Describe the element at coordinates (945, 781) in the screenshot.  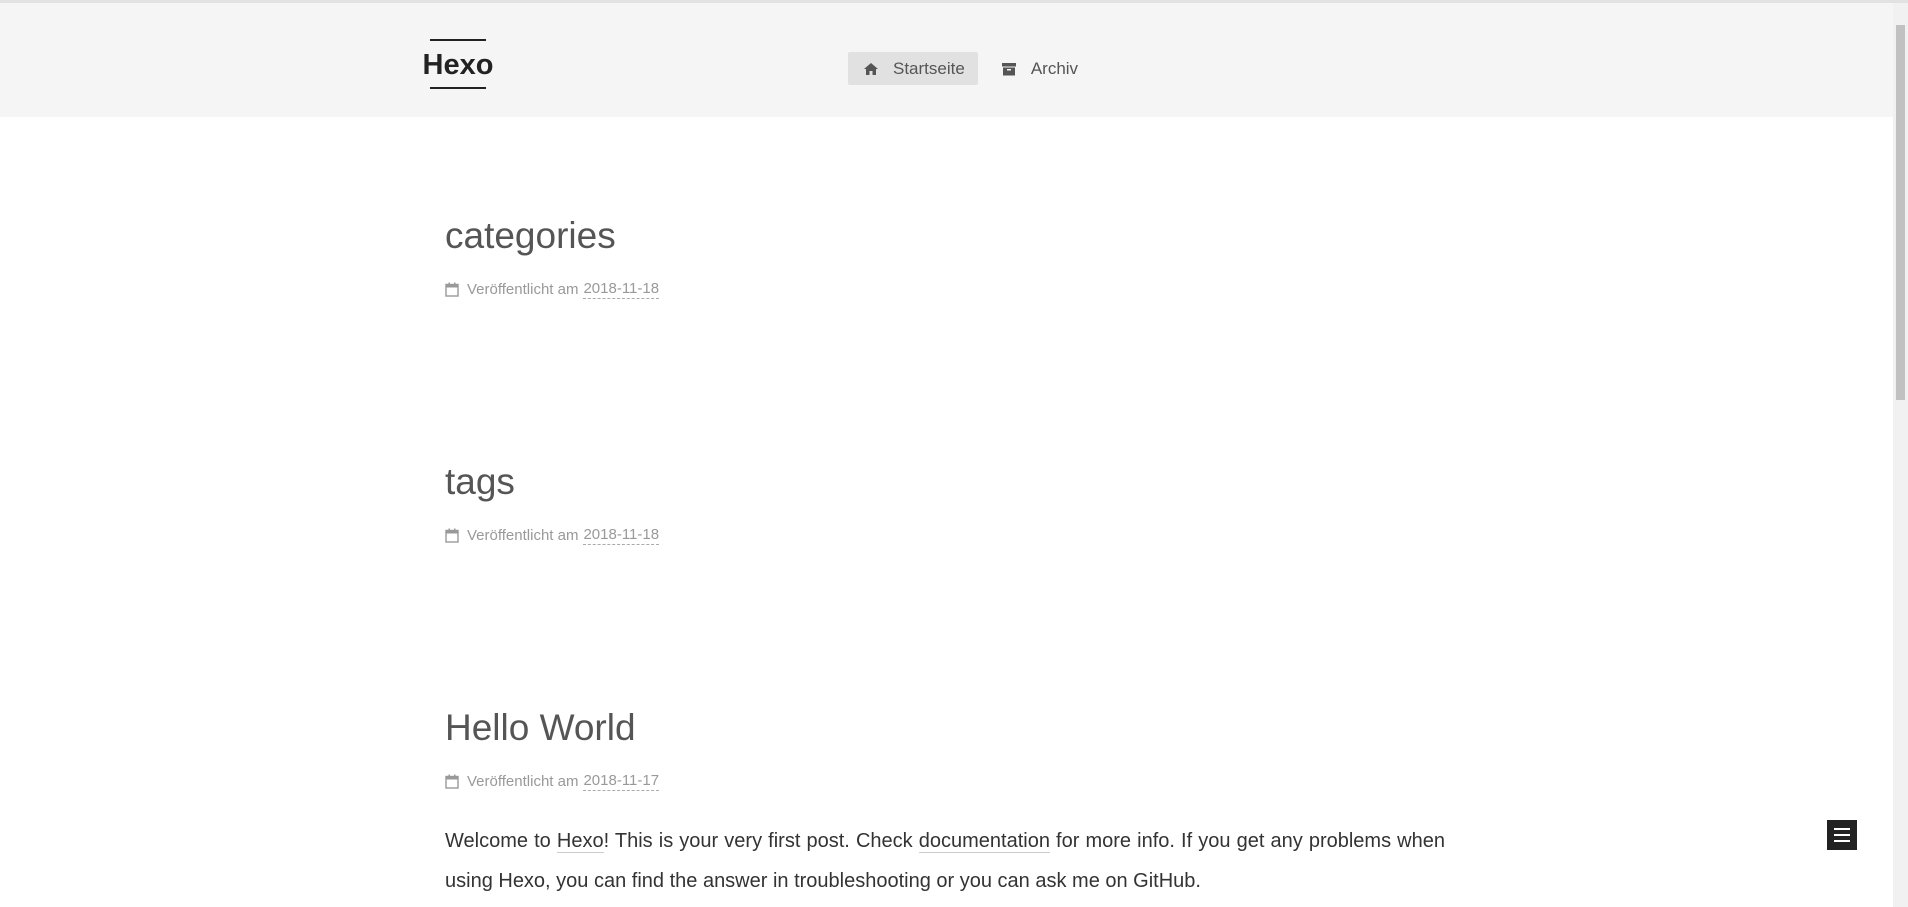
I see `post-meta: Veröffentlicht am 2018-11-17` at that location.